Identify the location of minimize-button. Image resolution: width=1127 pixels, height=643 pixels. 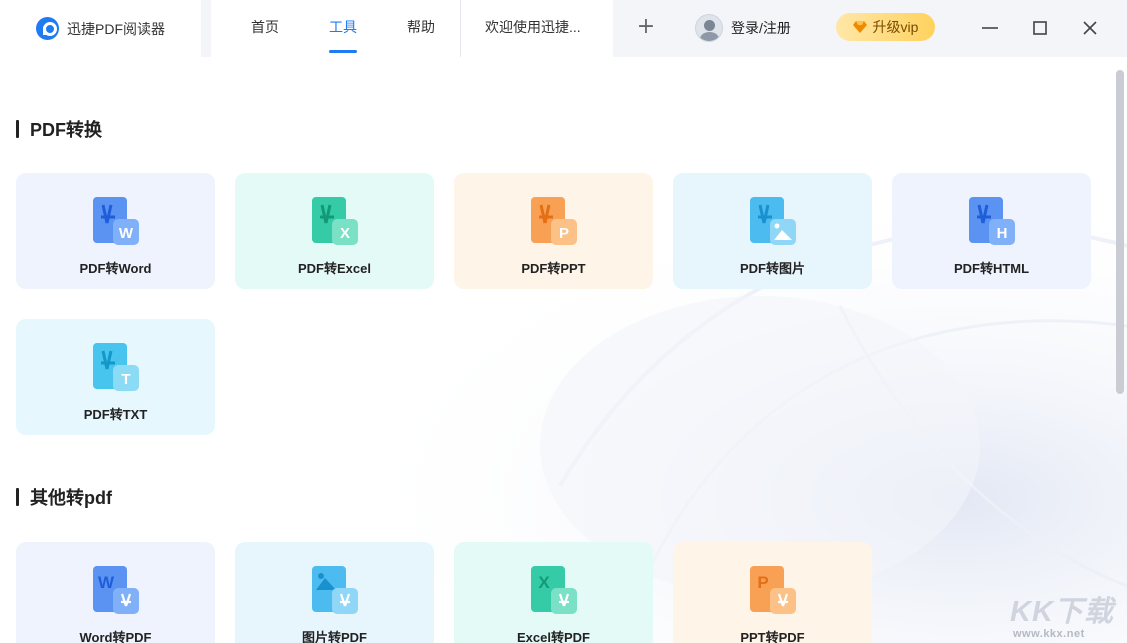
(990, 28).